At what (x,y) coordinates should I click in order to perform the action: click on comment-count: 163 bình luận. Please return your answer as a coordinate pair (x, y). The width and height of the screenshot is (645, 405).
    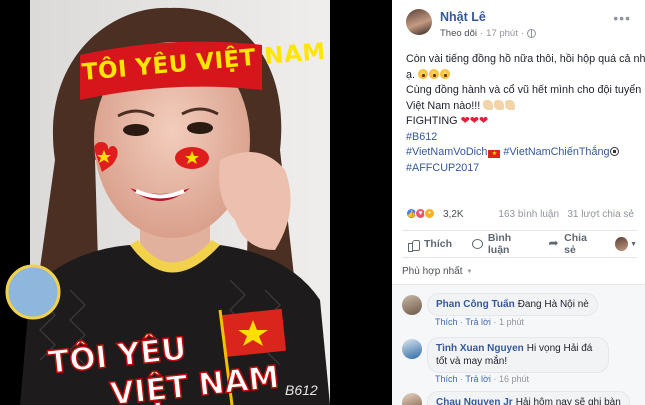
    Looking at the image, I should click on (528, 214).